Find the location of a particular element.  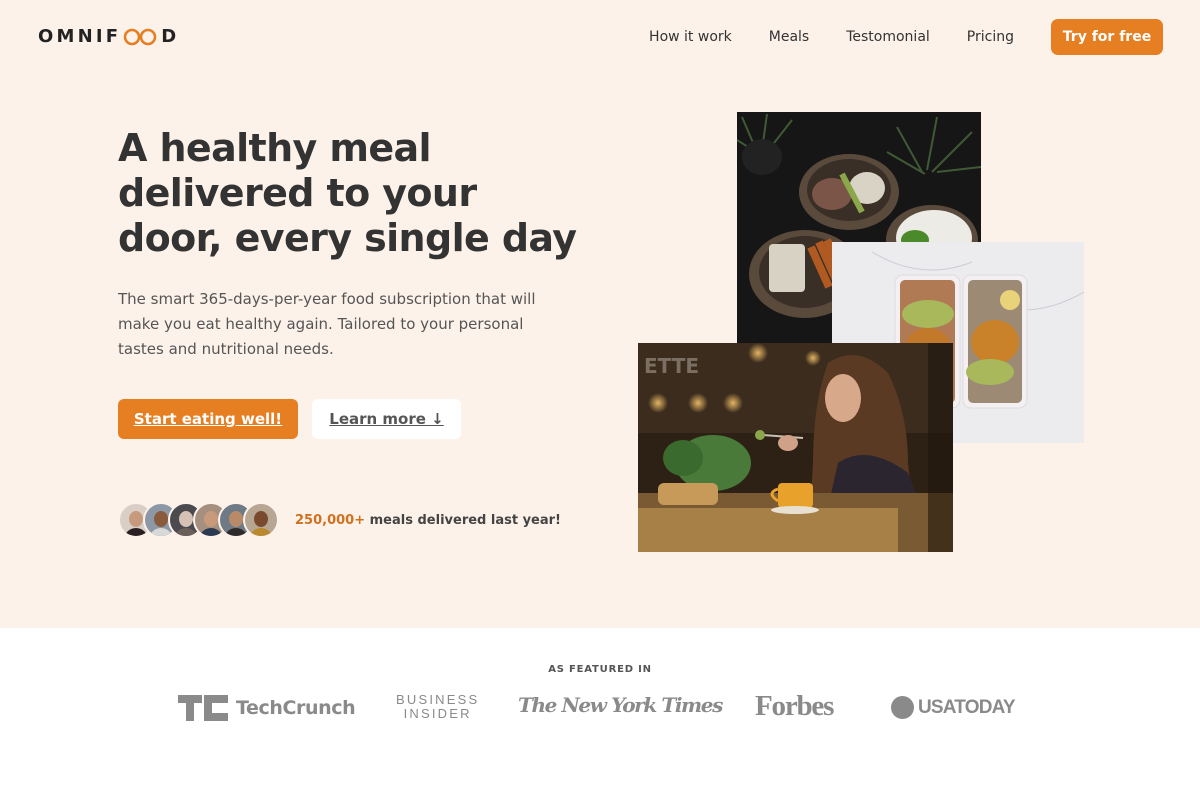

delivered-meals-stat: 250,000+ meals delivered last year! is located at coordinates (339, 520).